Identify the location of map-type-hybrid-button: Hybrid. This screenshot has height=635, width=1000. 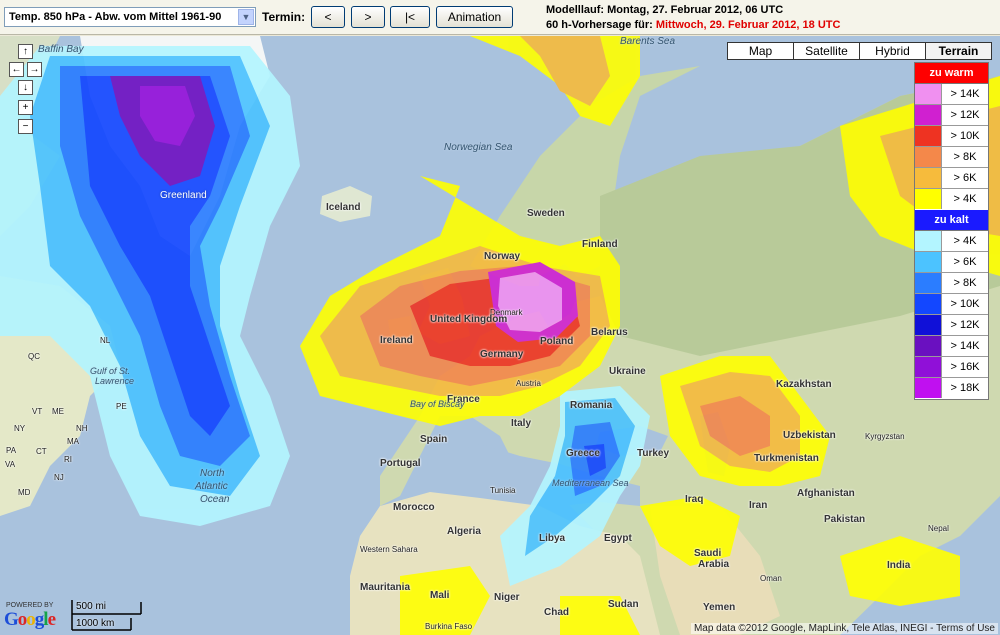
(892, 51).